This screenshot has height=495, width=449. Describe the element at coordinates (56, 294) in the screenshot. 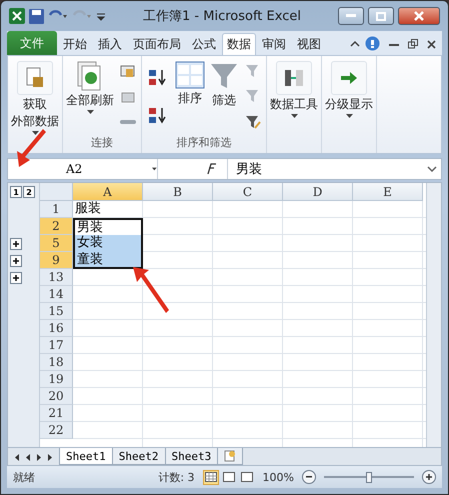

I see `row-header: 14` at that location.